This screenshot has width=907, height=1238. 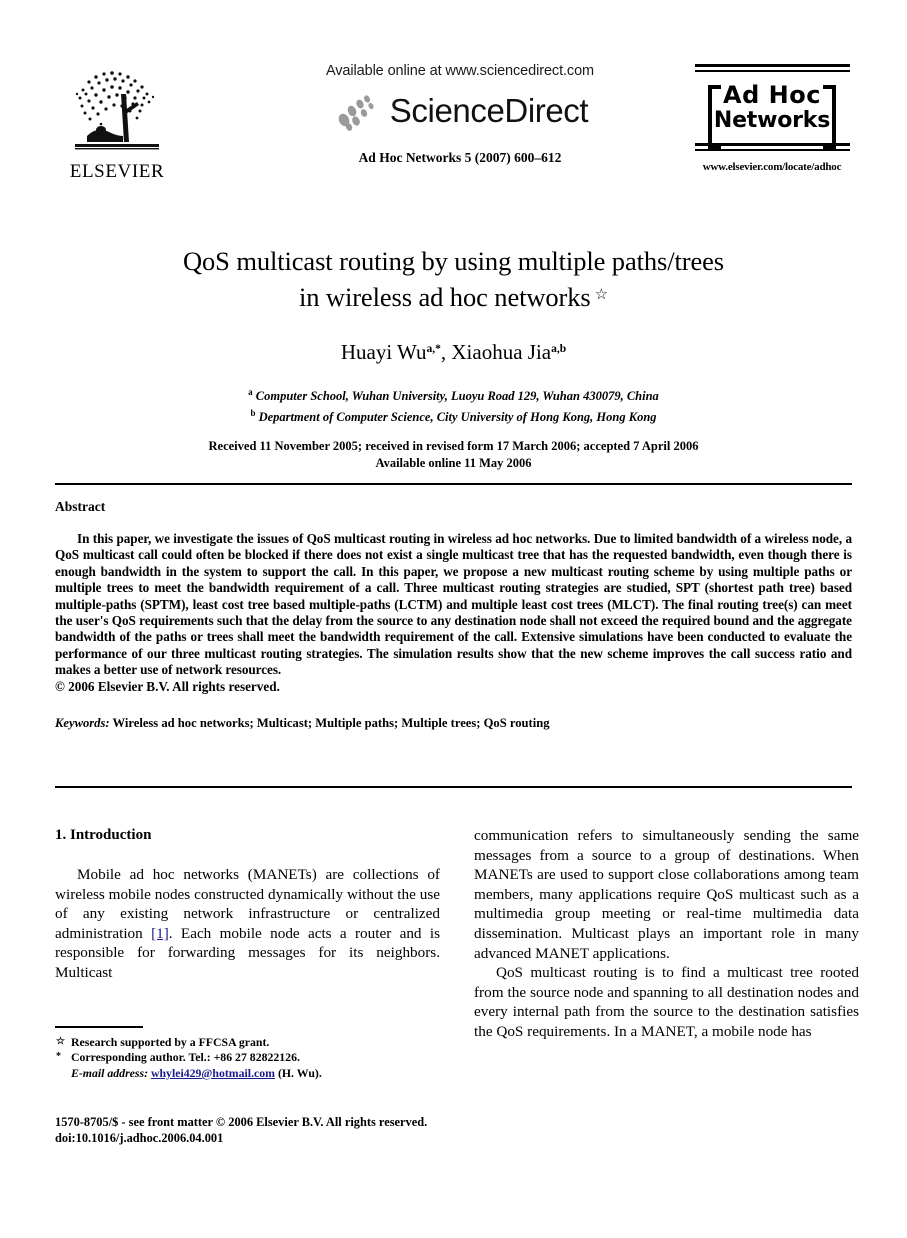 I want to click on title-line-2: in wireless ad hoc networks, so click(x=444, y=297).